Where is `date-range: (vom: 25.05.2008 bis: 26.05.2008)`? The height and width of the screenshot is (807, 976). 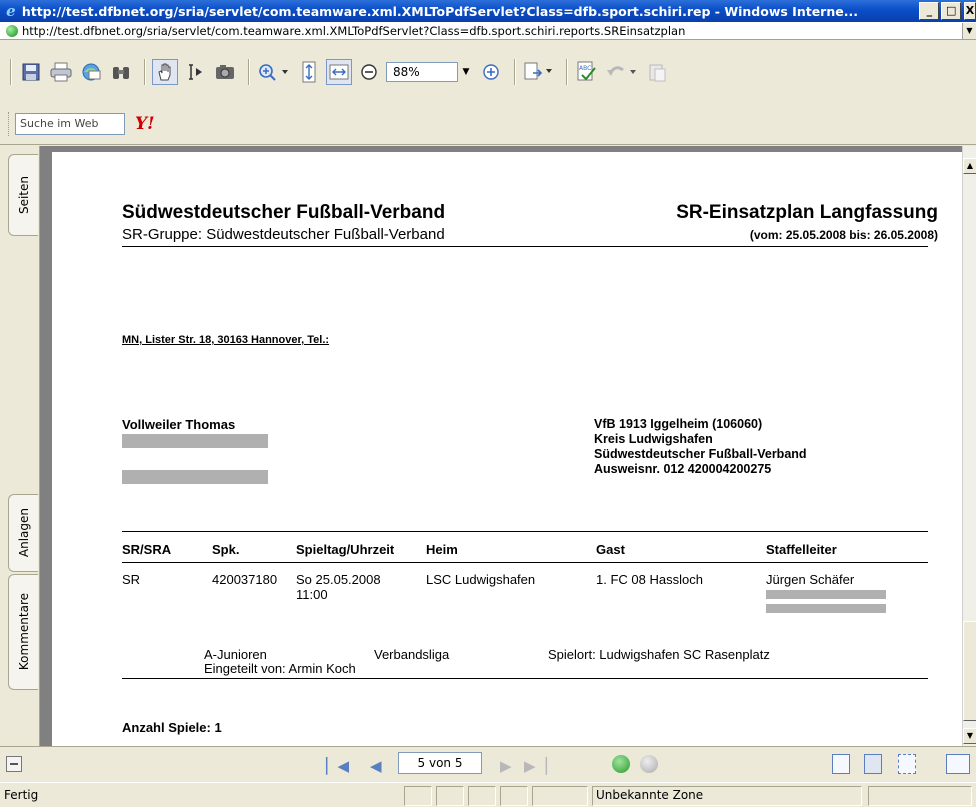 date-range: (vom: 25.05.2008 bis: 26.05.2008) is located at coordinates (843, 235).